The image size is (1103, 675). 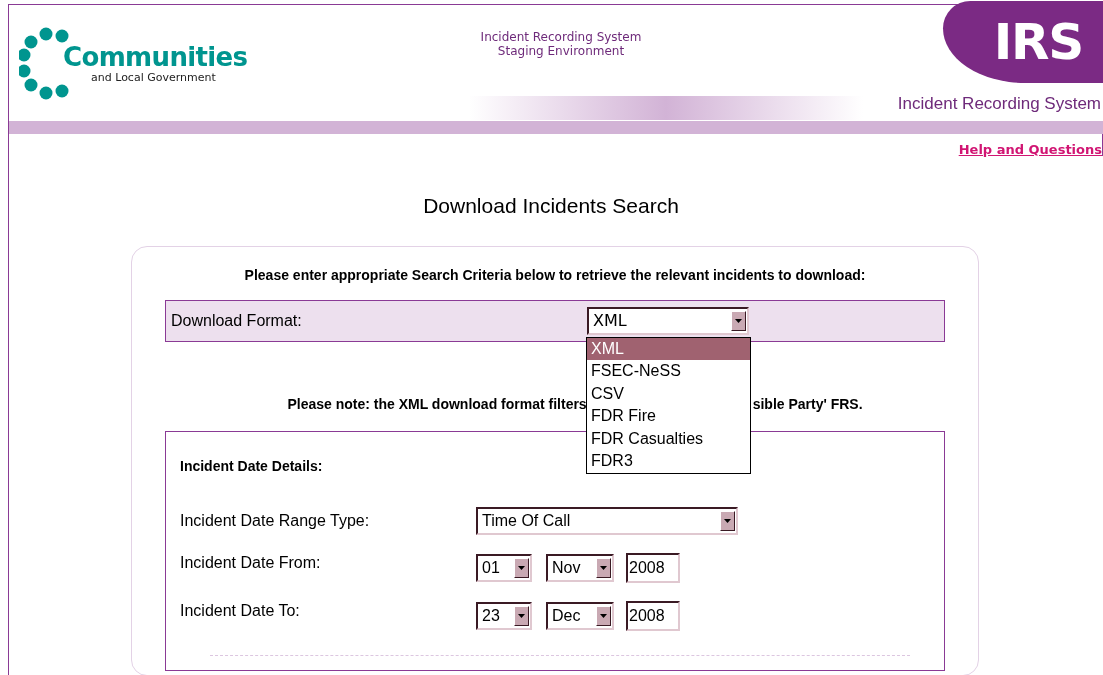 What do you see at coordinates (999, 104) in the screenshot?
I see `system-name: Incident Recording System` at bounding box center [999, 104].